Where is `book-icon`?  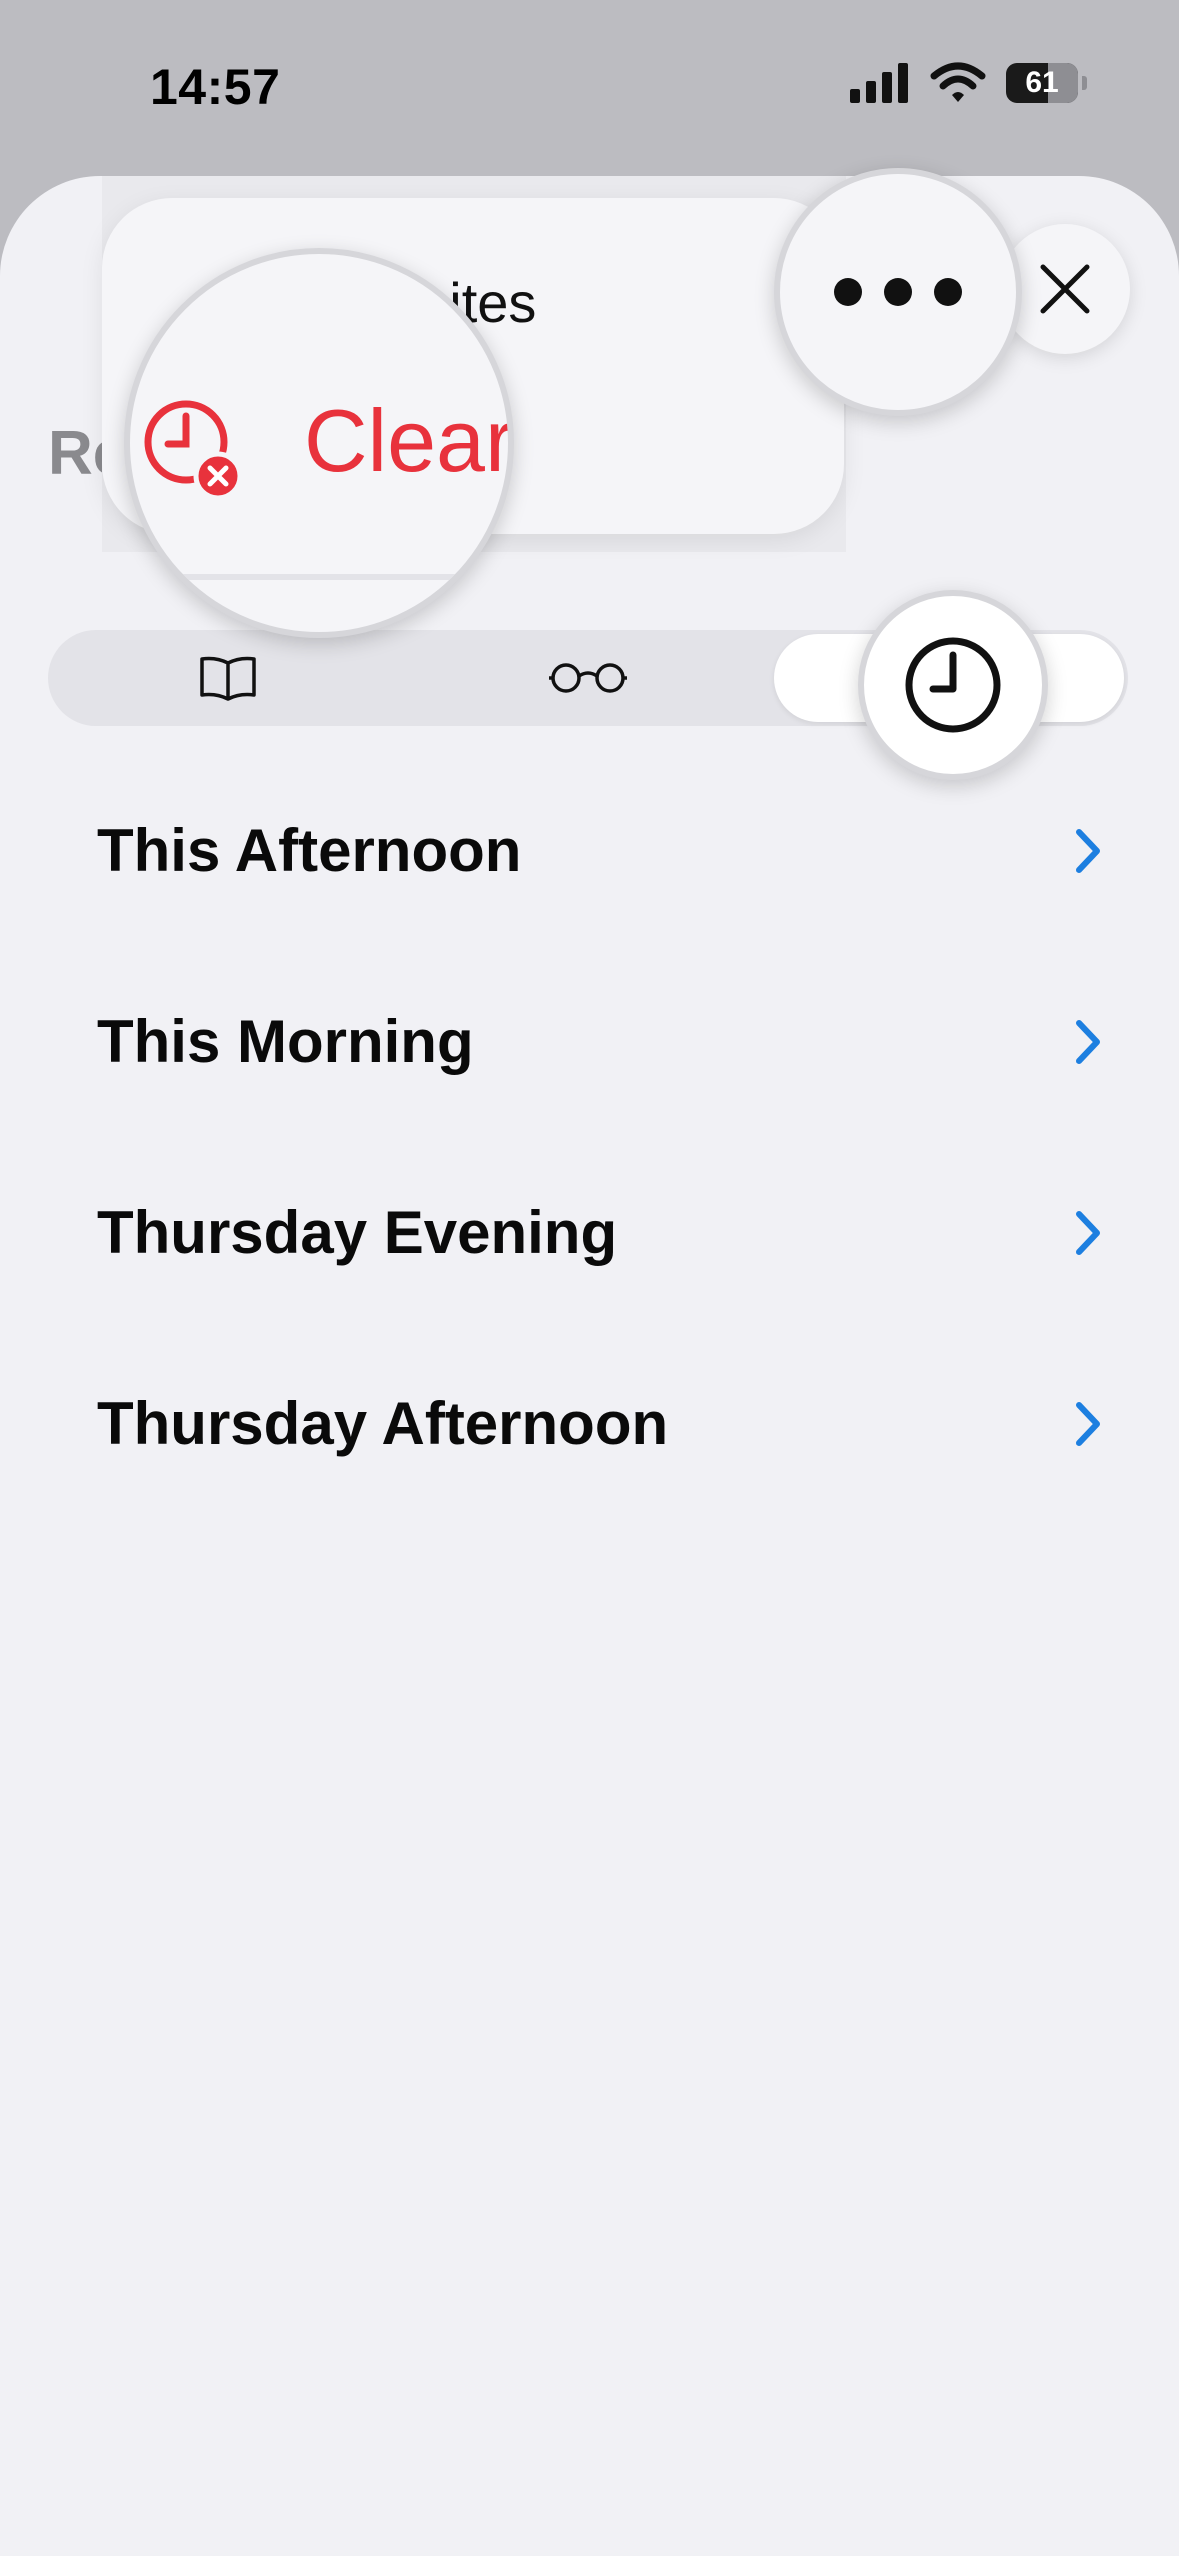
book-icon is located at coordinates (228, 678).